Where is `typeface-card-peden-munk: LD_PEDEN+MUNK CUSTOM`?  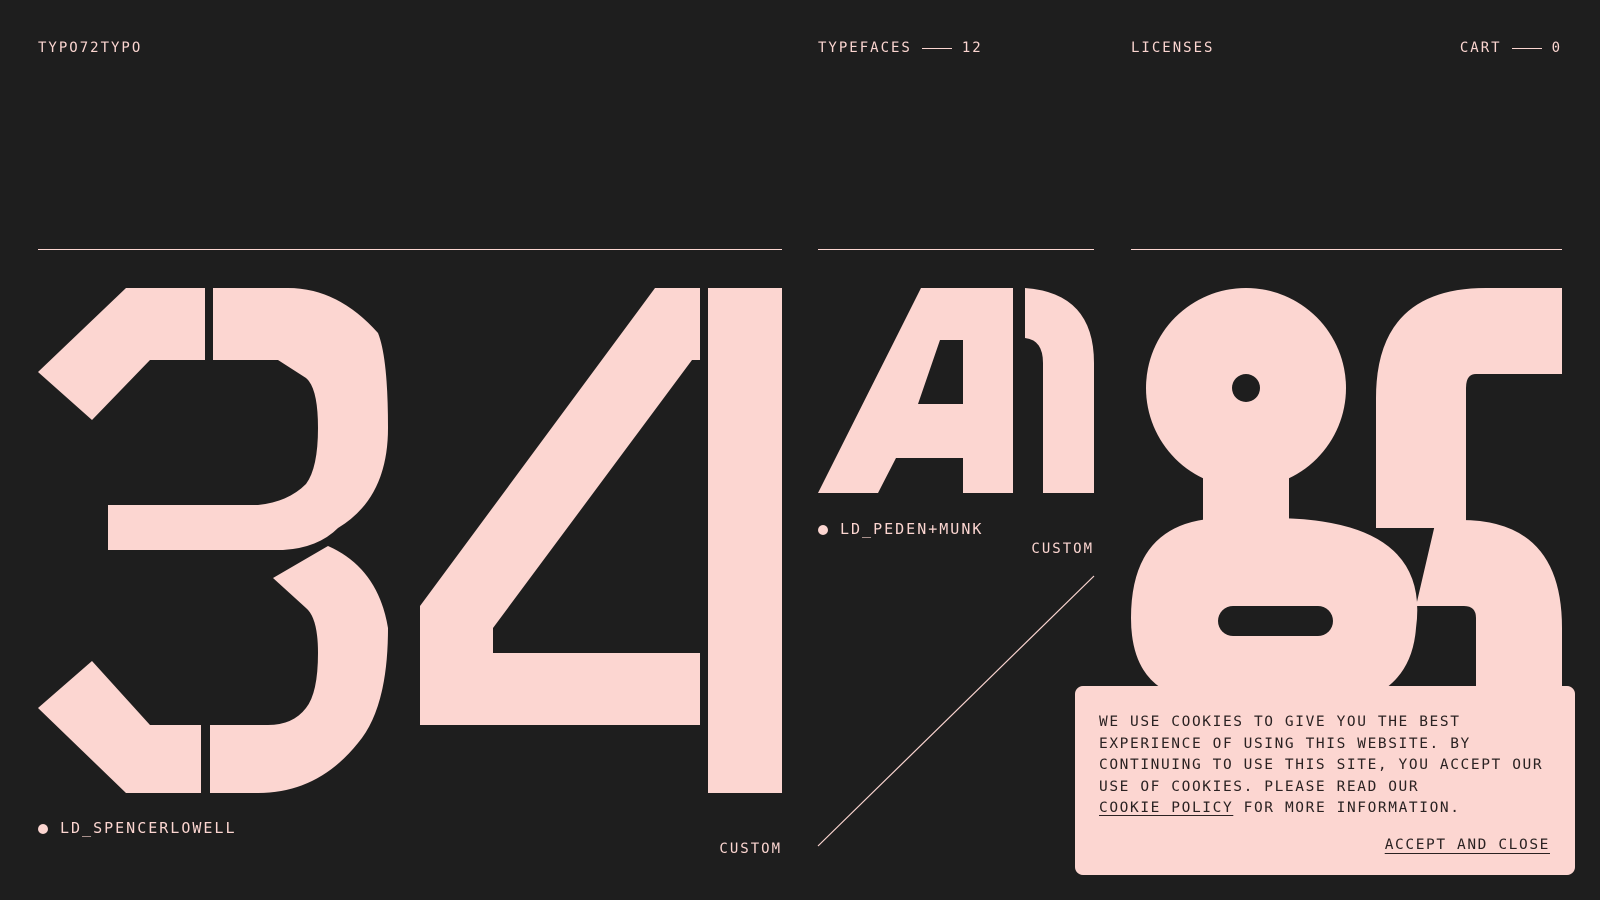 typeface-card-peden-munk: LD_PEDEN+MUNK CUSTOM is located at coordinates (956, 573).